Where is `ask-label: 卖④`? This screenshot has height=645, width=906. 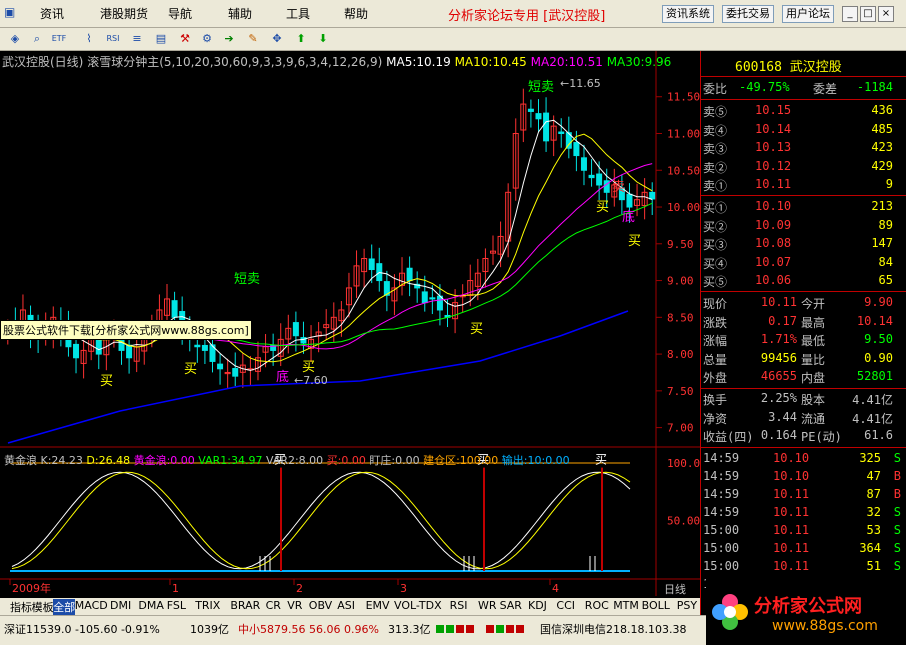
ask-label: 卖④ is located at coordinates (715, 130).